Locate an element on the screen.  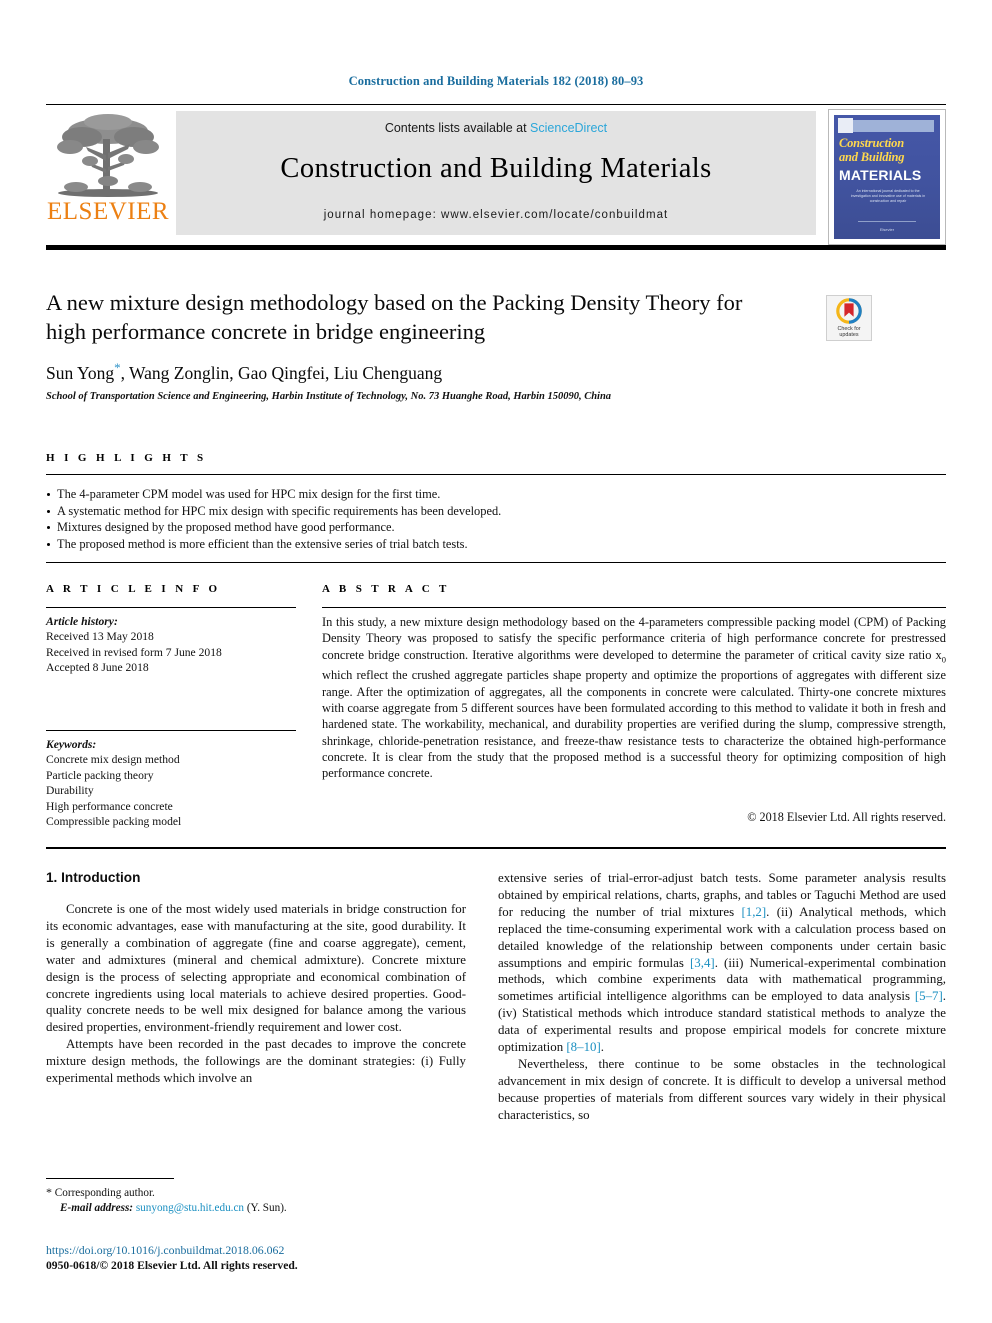
section-heading-introduction: 1. Introduction is located at coordinates (93, 877).